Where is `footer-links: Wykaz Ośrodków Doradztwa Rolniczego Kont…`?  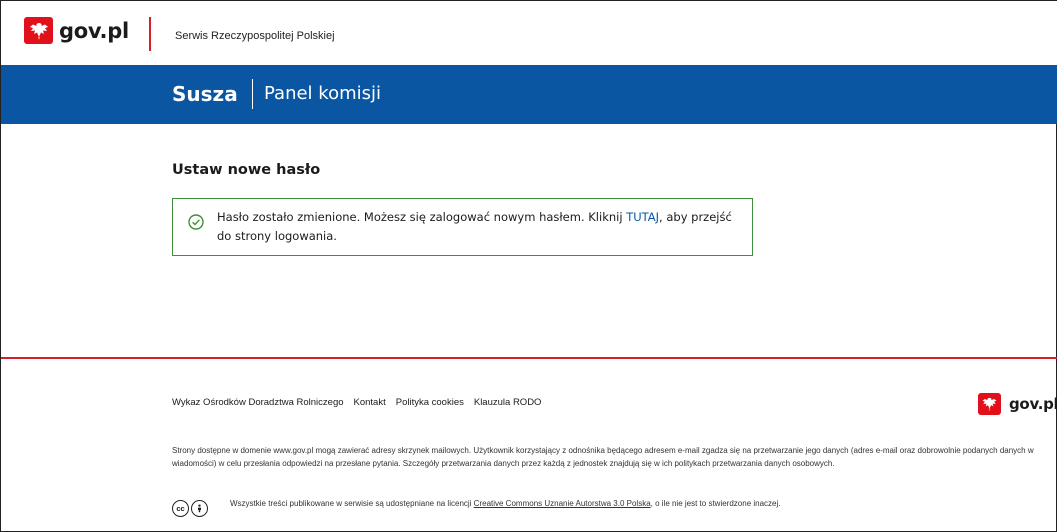 footer-links: Wykaz Ośrodków Doradztwa Rolniczego Kont… is located at coordinates (361, 402).